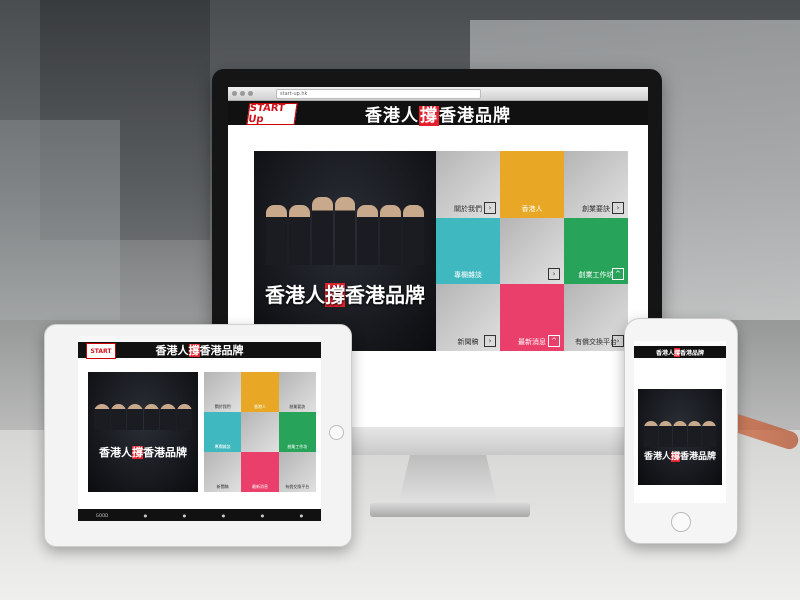  Describe the element at coordinates (223, 392) in the screenshot. I see `tile-about: 關於我們` at that location.